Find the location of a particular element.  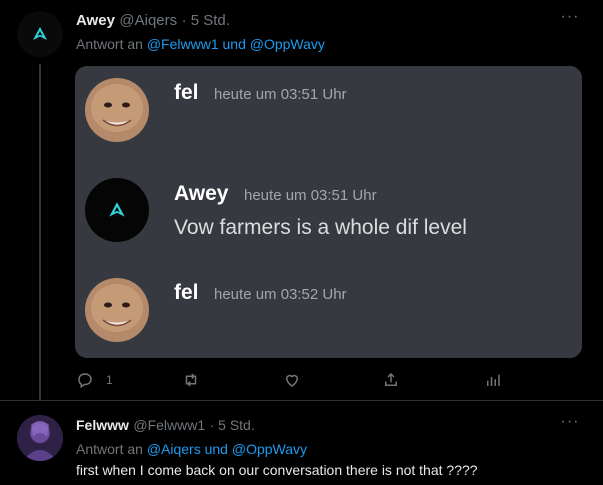

author-name: Awey is located at coordinates (95, 20).